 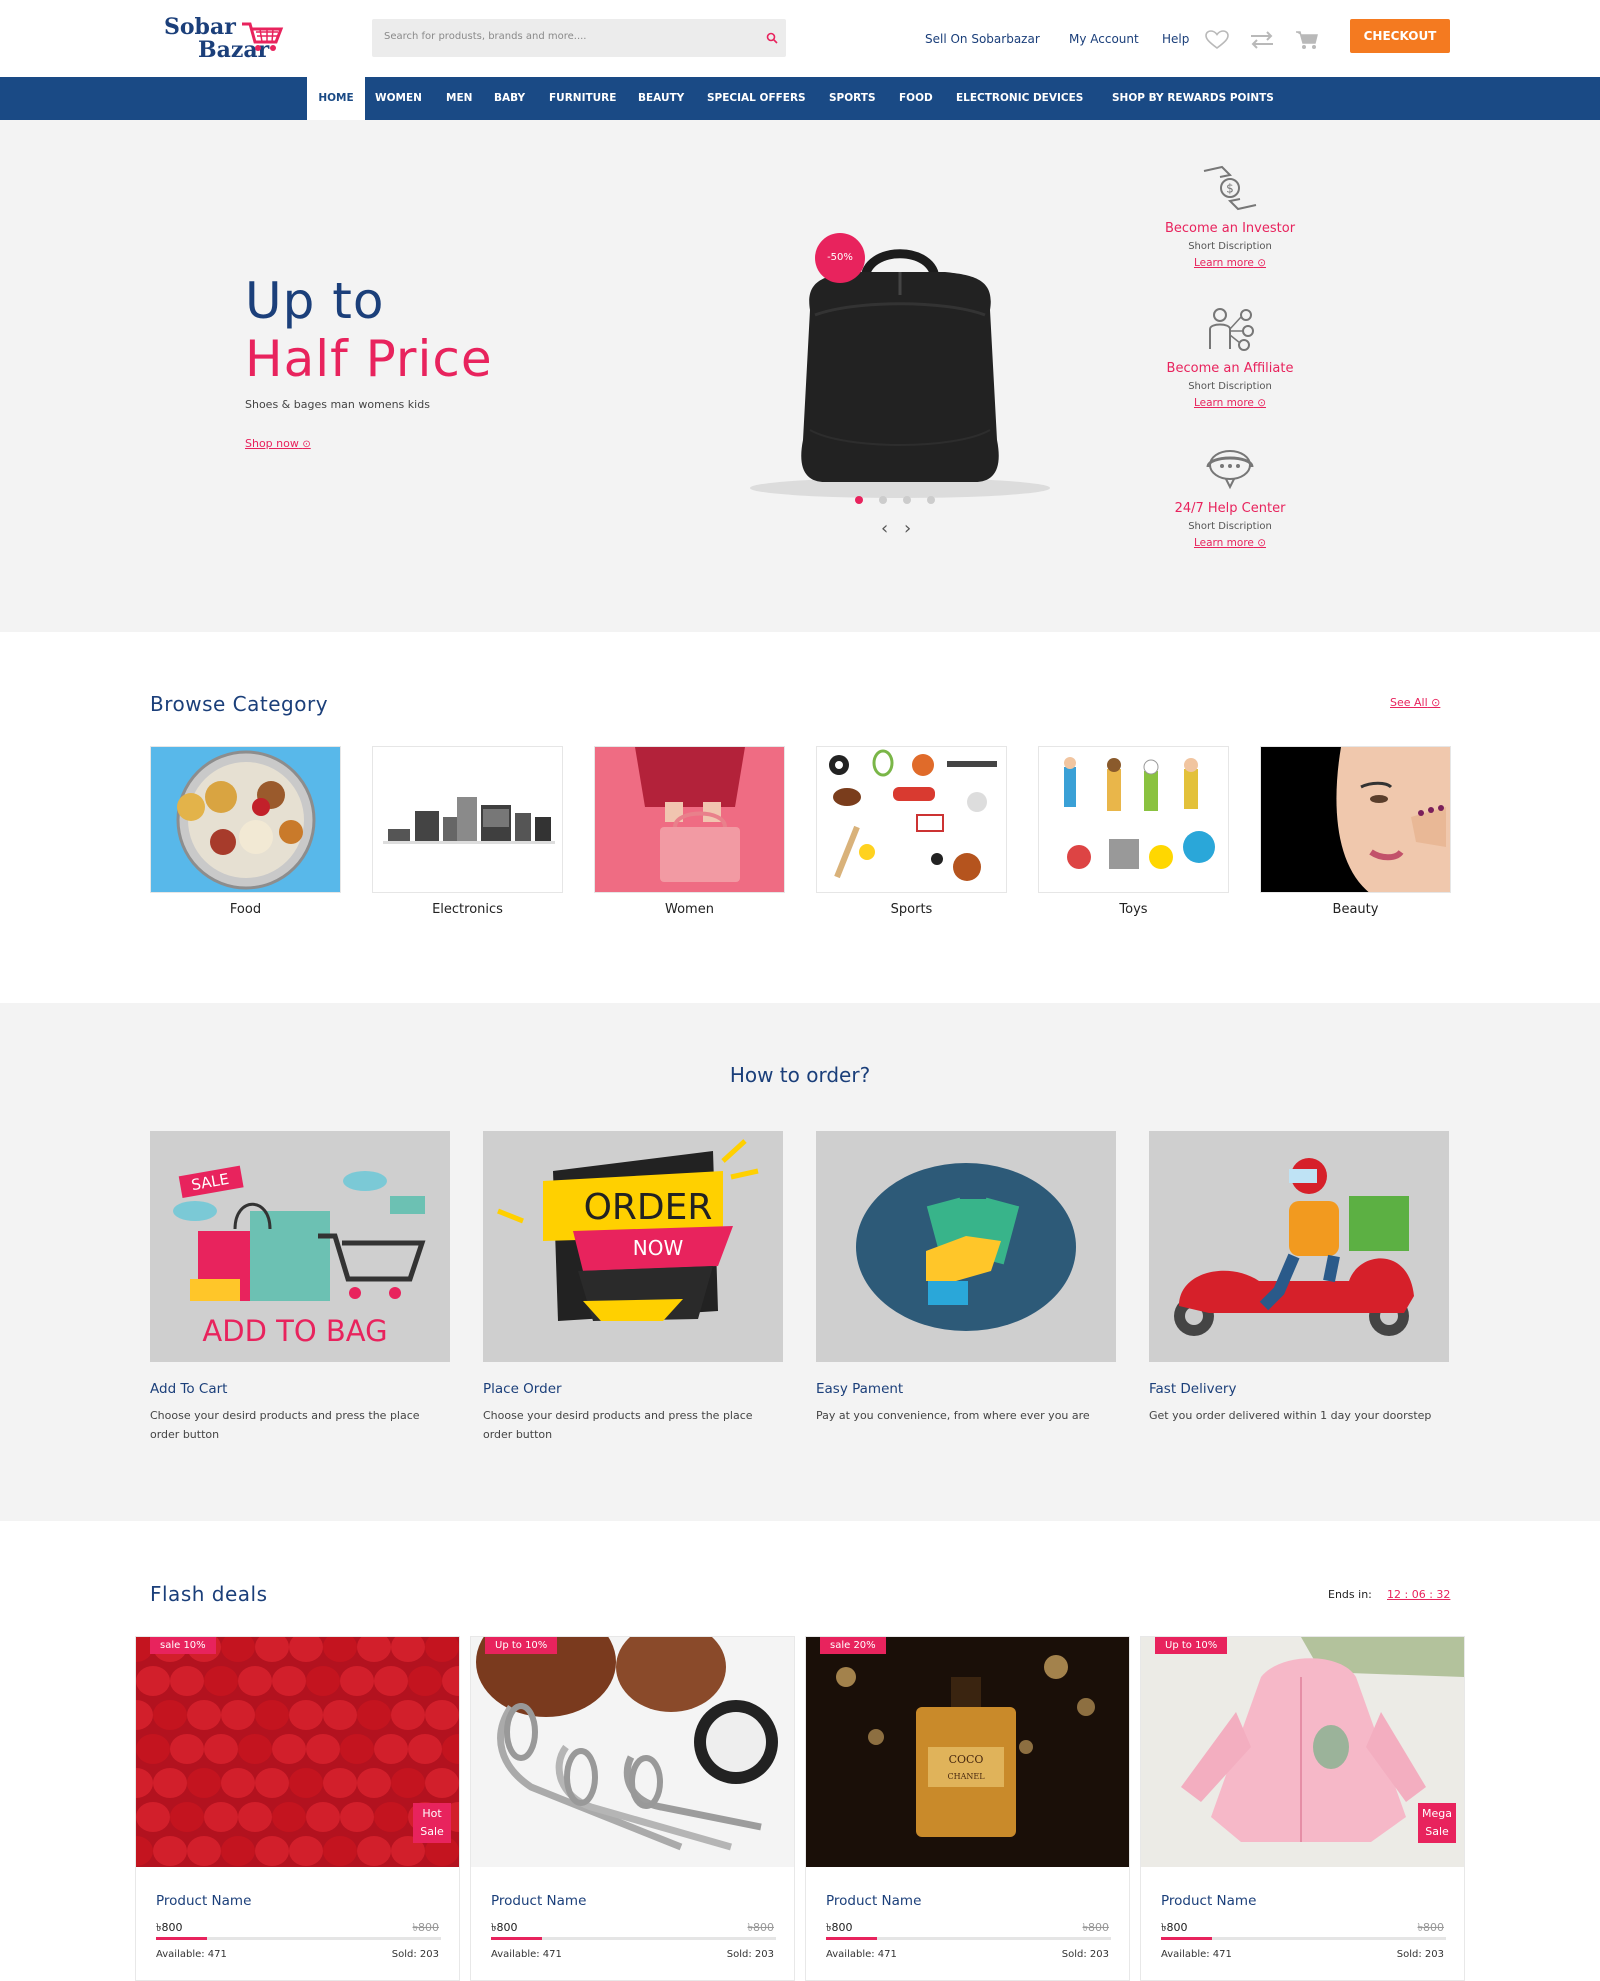 I want to click on nav-item-furniture: FURNITURE, so click(x=582, y=98).